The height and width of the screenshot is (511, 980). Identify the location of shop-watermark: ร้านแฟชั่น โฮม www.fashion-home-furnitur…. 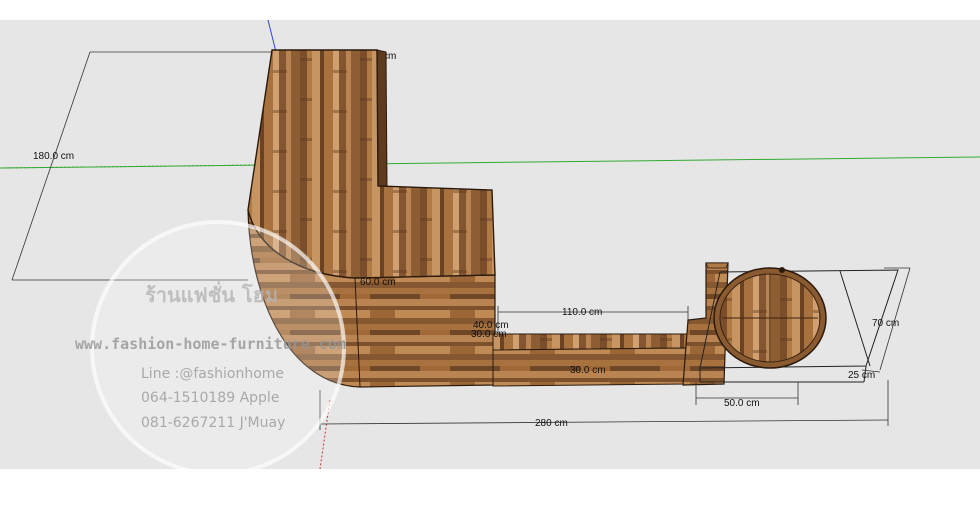
(210, 344).